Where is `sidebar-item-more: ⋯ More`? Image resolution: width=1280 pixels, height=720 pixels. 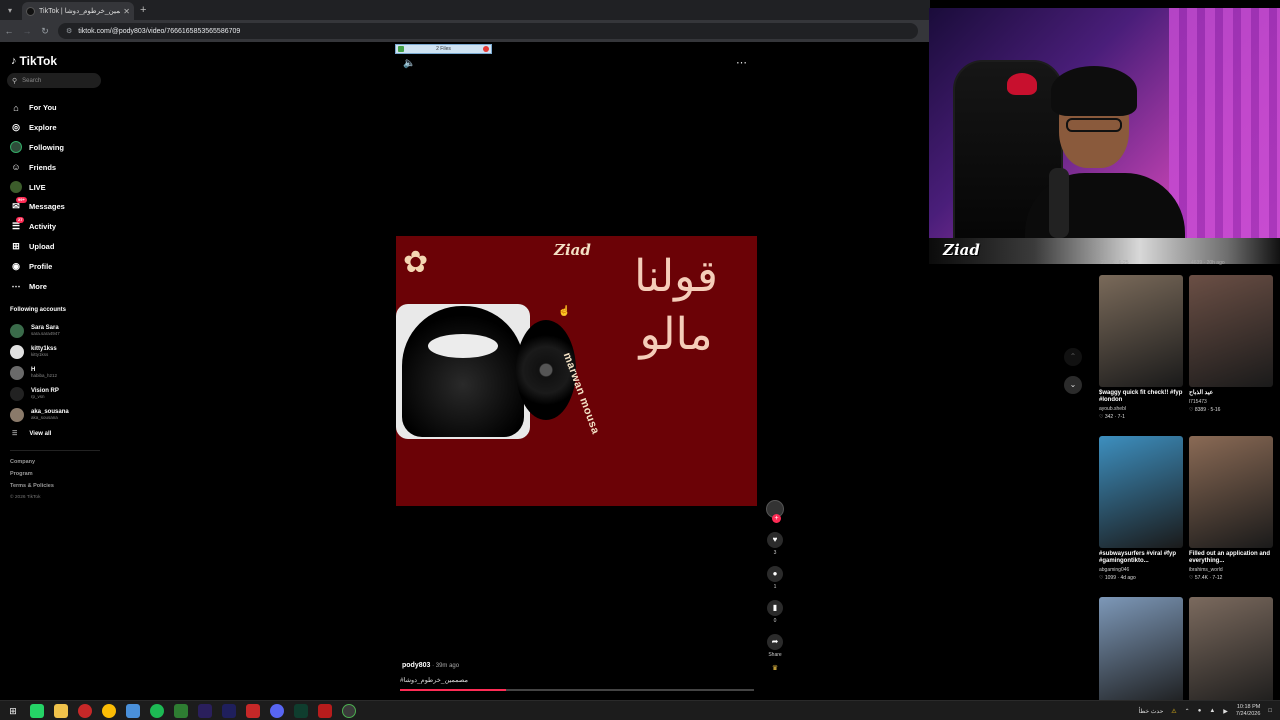 sidebar-item-more: ⋯ More is located at coordinates (57, 286).